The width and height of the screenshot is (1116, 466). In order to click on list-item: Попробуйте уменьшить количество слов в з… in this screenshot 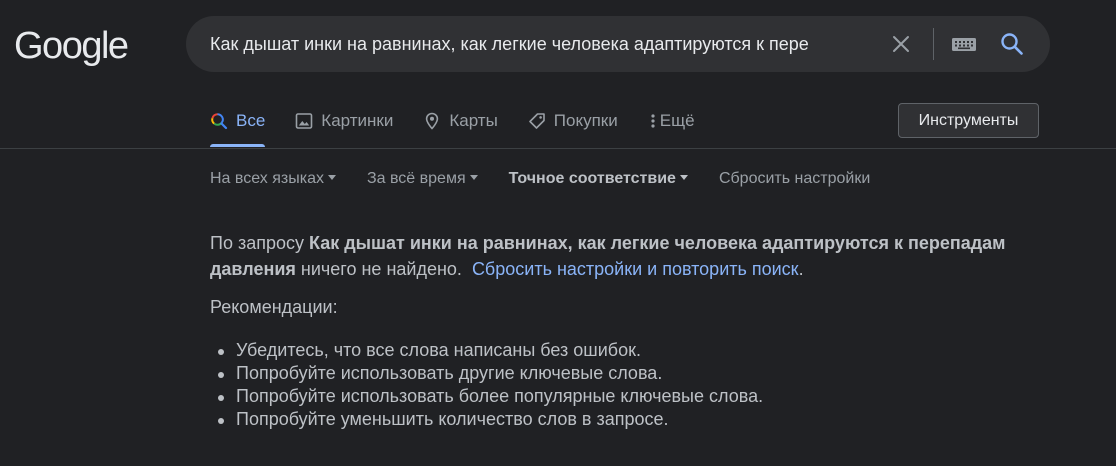, I will do `click(488, 419)`.